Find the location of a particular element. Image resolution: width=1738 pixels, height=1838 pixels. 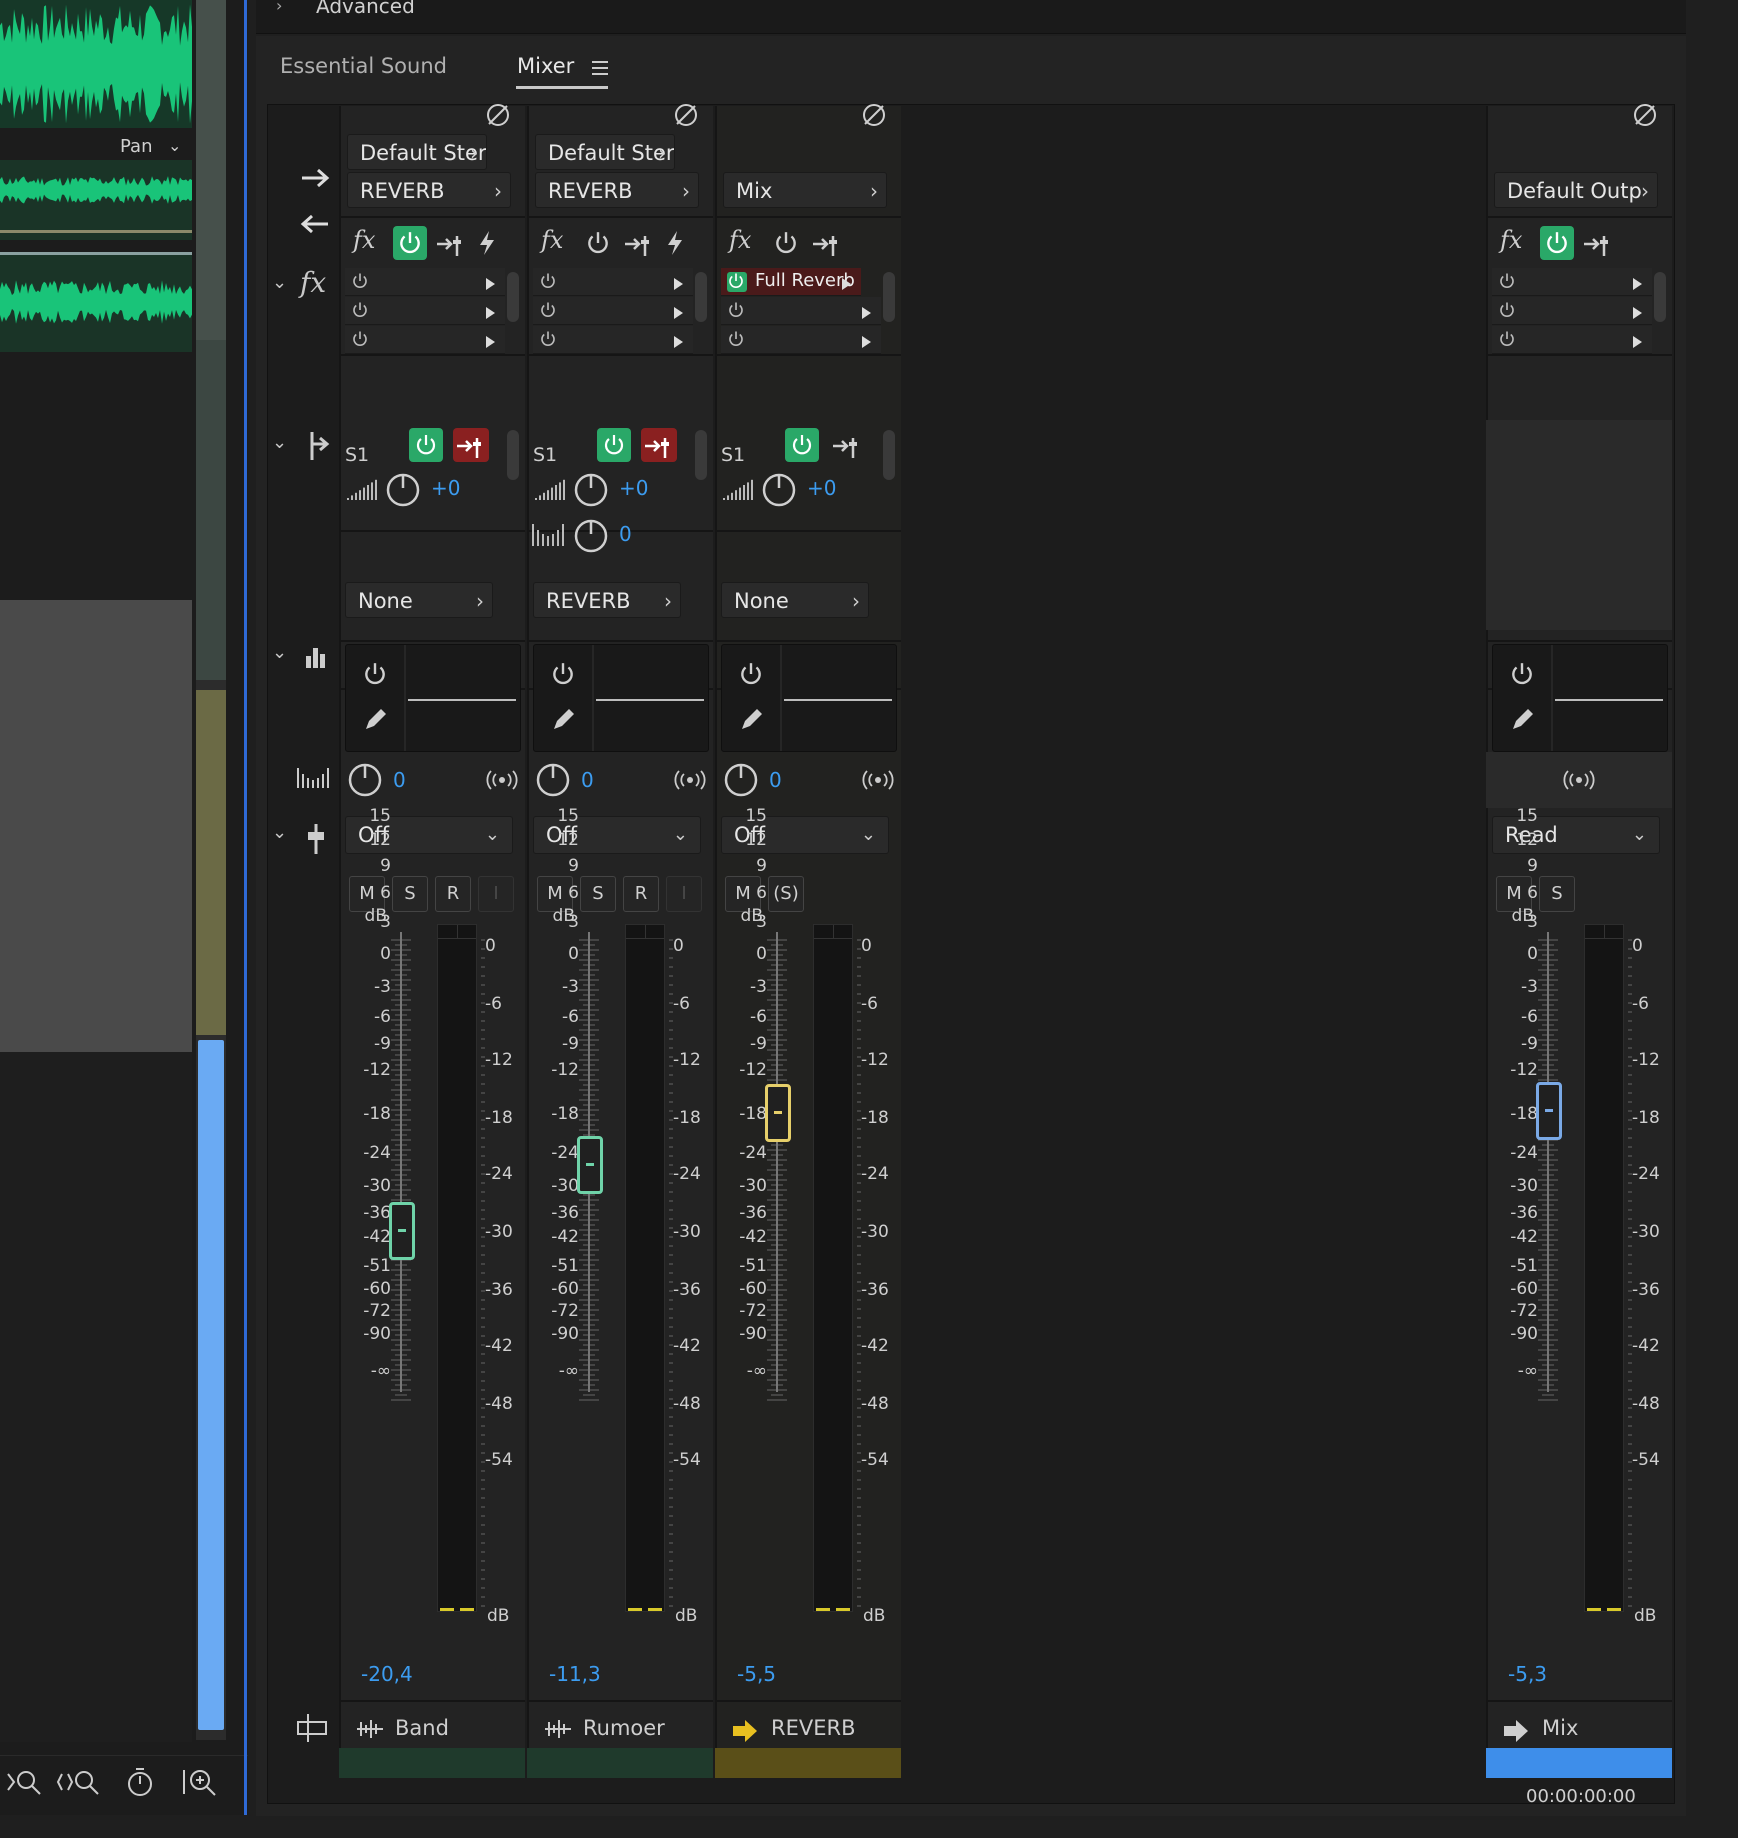

tab-essential-sound: Essential Sound is located at coordinates (363, 66).